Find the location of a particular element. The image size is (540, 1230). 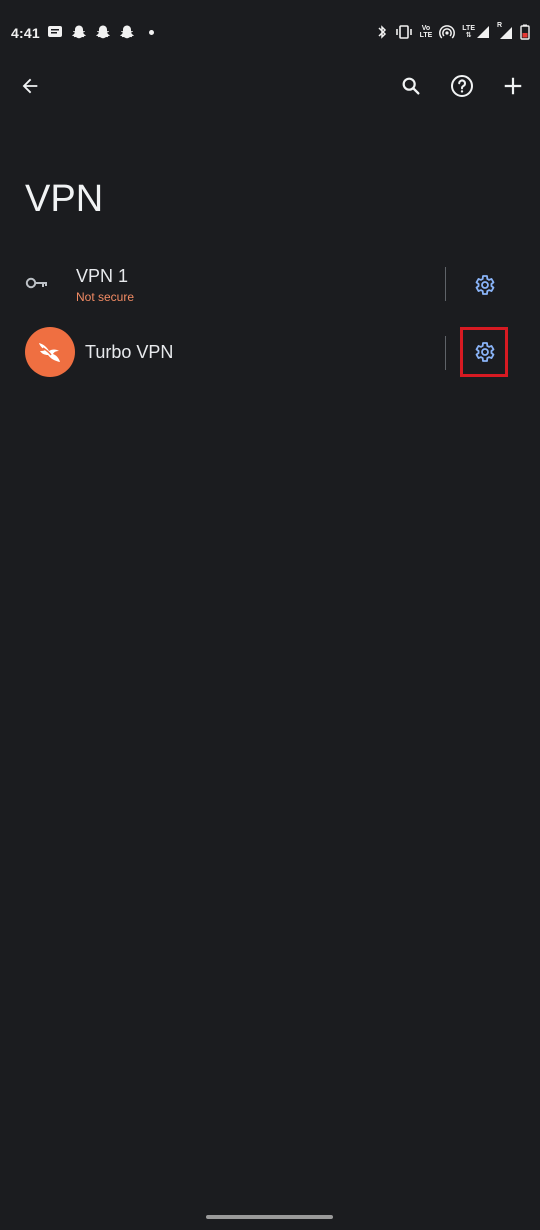

status-time: 4:41 is located at coordinates (25, 33).